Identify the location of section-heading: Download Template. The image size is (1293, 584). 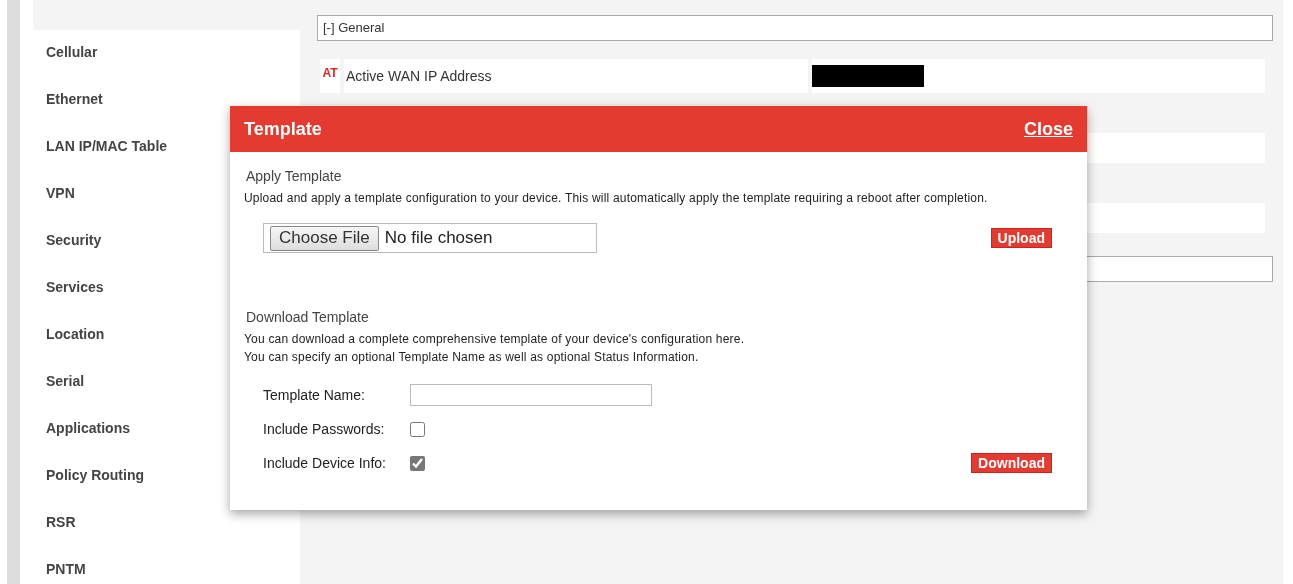
(308, 317).